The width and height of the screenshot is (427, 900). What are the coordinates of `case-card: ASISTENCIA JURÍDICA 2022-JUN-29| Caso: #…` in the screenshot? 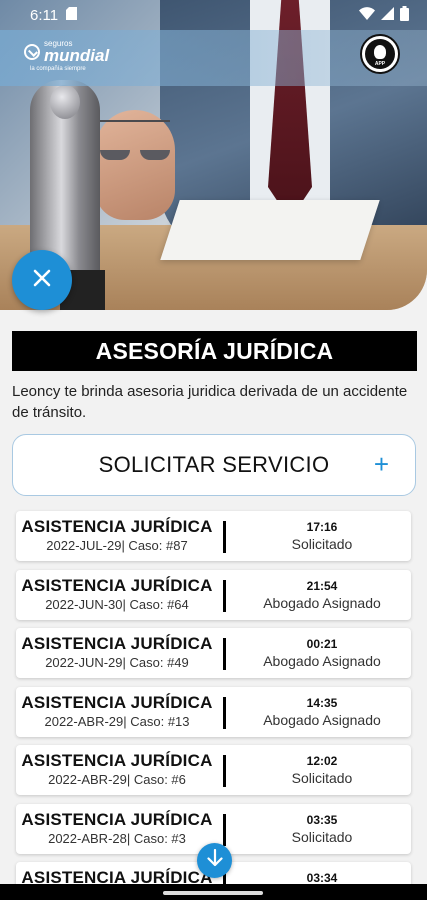 It's located at (213, 653).